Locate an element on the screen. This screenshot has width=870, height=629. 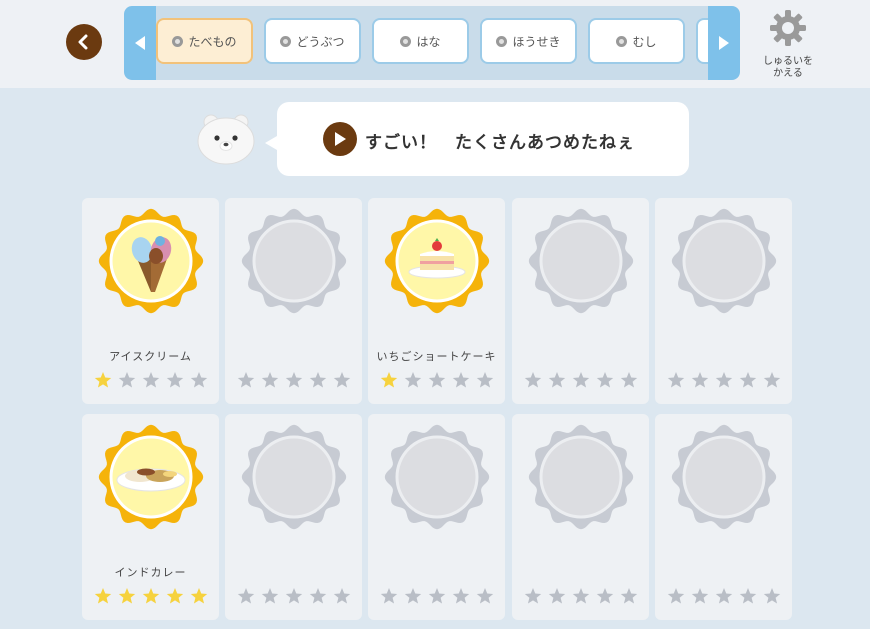
food-icon is located at coordinates (178, 41).